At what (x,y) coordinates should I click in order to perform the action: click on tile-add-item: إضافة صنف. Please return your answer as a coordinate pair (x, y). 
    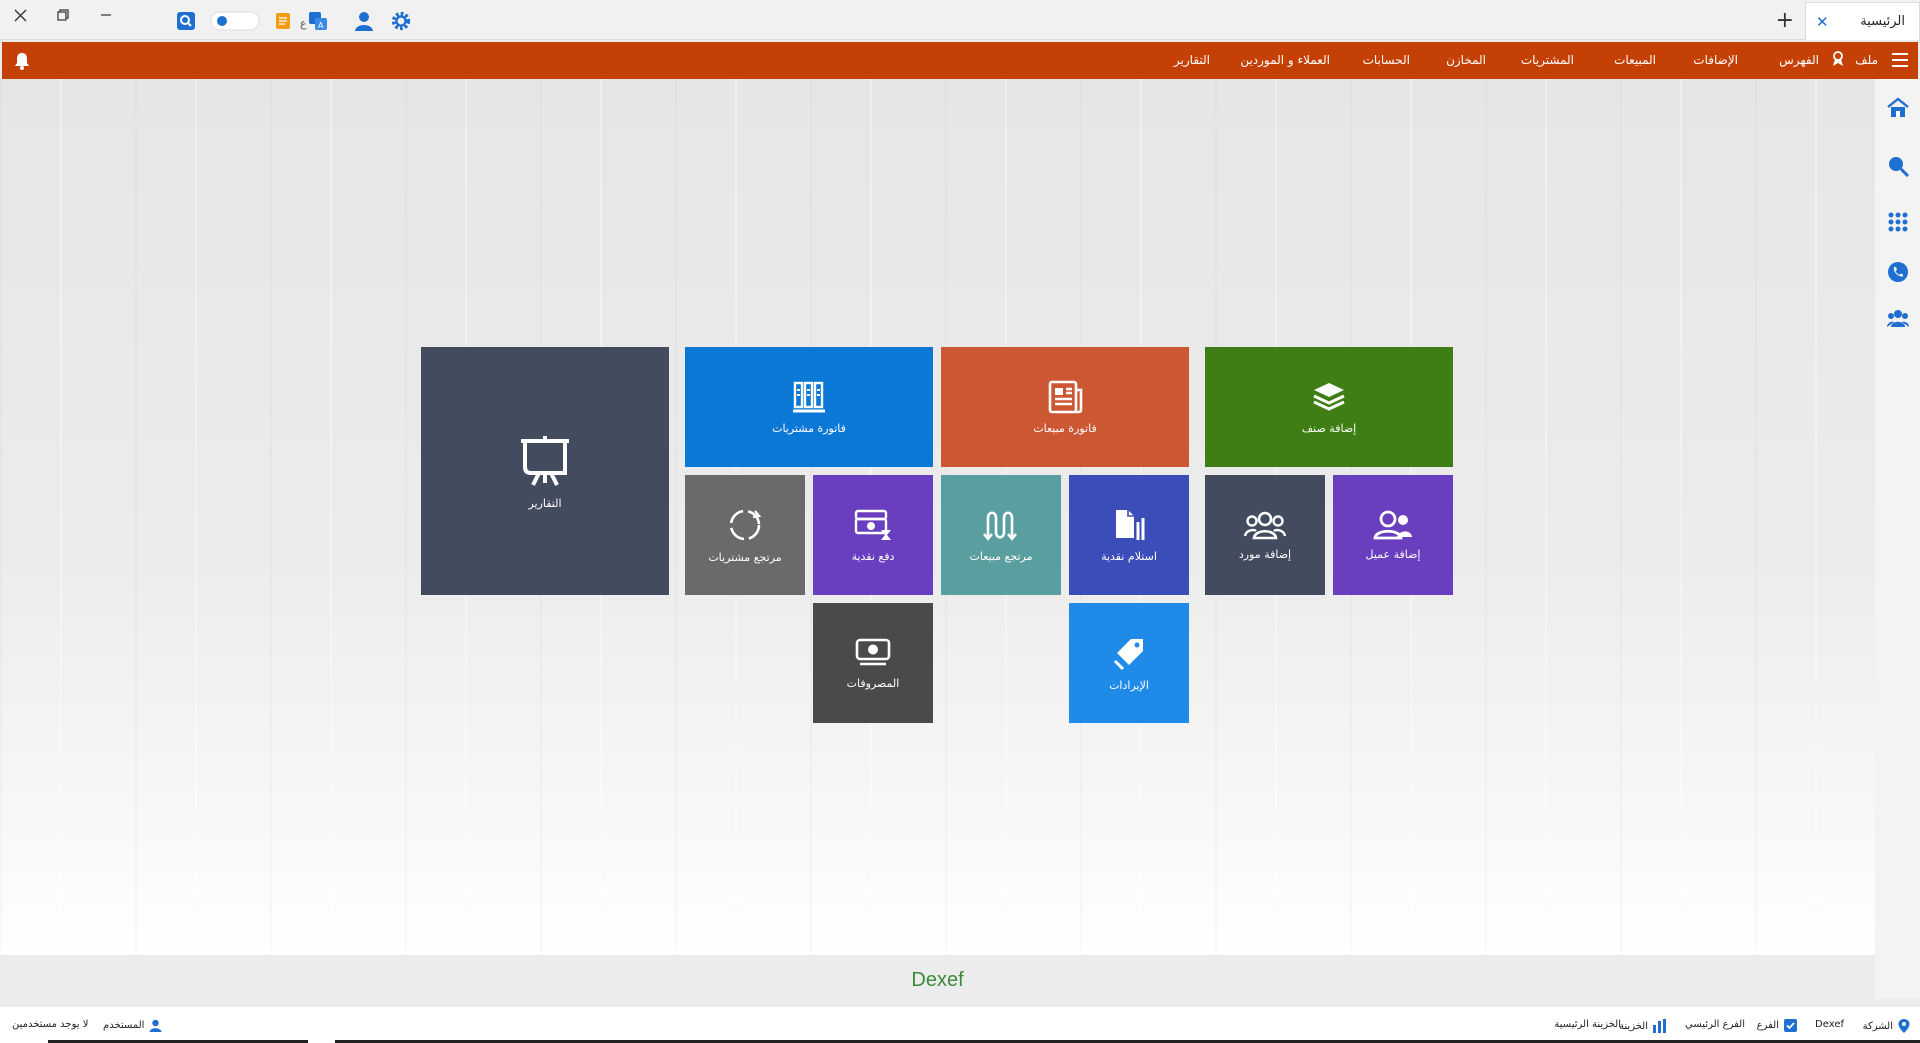
    Looking at the image, I should click on (1329, 407).